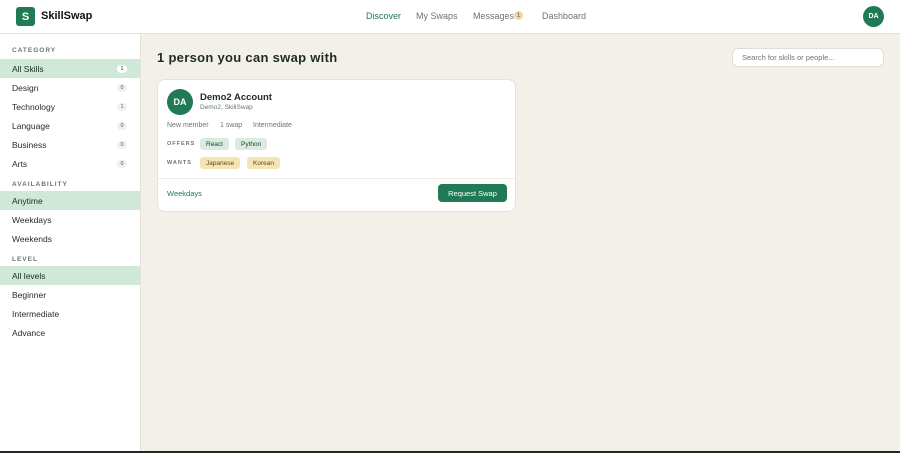 The width and height of the screenshot is (900, 453). Describe the element at coordinates (184, 193) in the screenshot. I see `availability-link: Weekdays` at that location.